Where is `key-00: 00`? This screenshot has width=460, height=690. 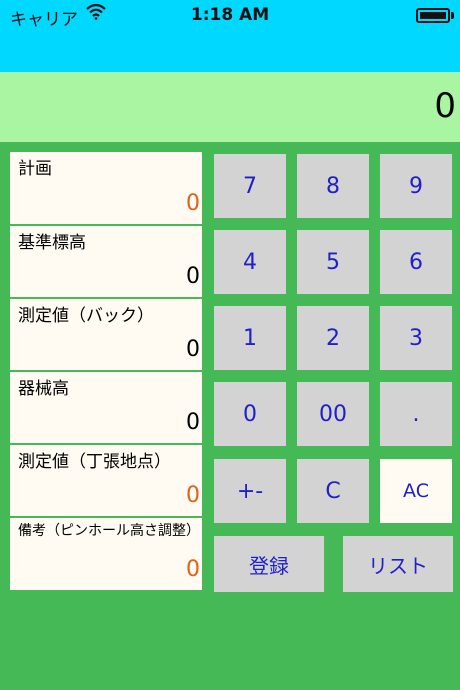
key-00: 00 is located at coordinates (333, 414).